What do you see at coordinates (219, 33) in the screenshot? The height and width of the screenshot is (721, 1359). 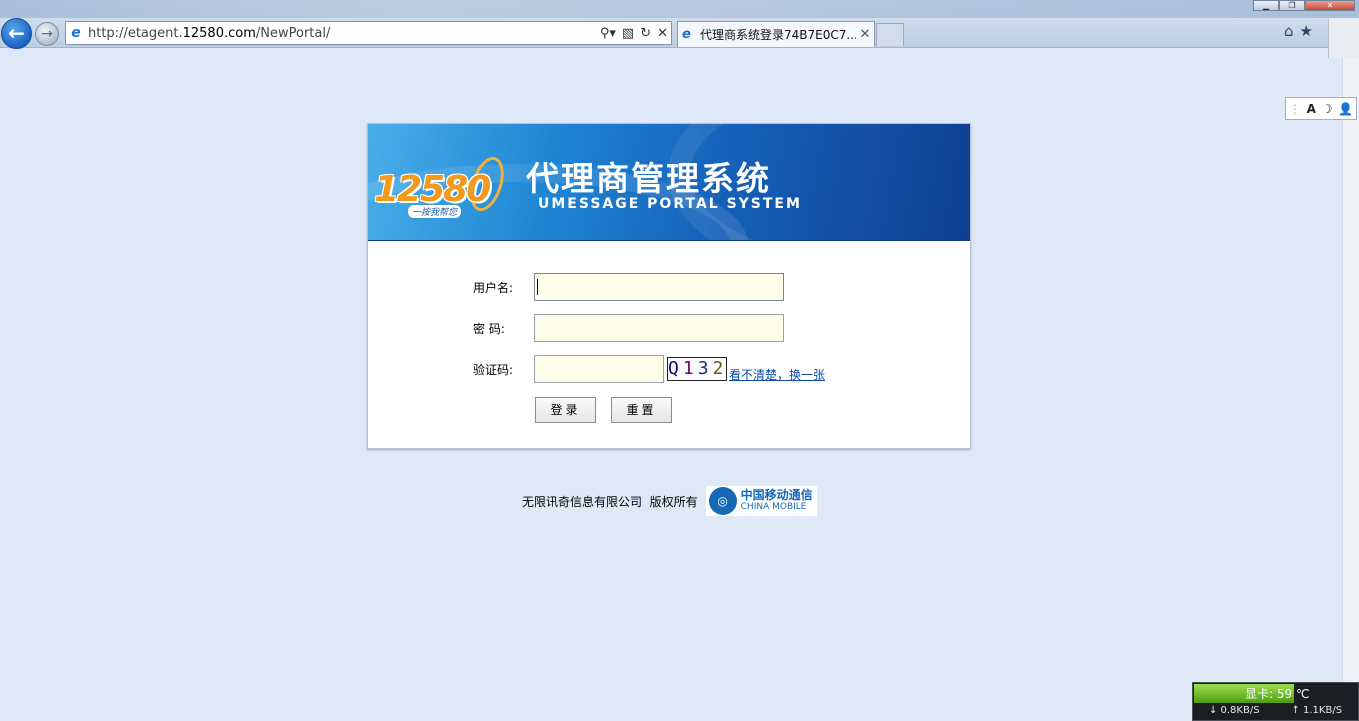 I see `url-host: 12580.com` at bounding box center [219, 33].